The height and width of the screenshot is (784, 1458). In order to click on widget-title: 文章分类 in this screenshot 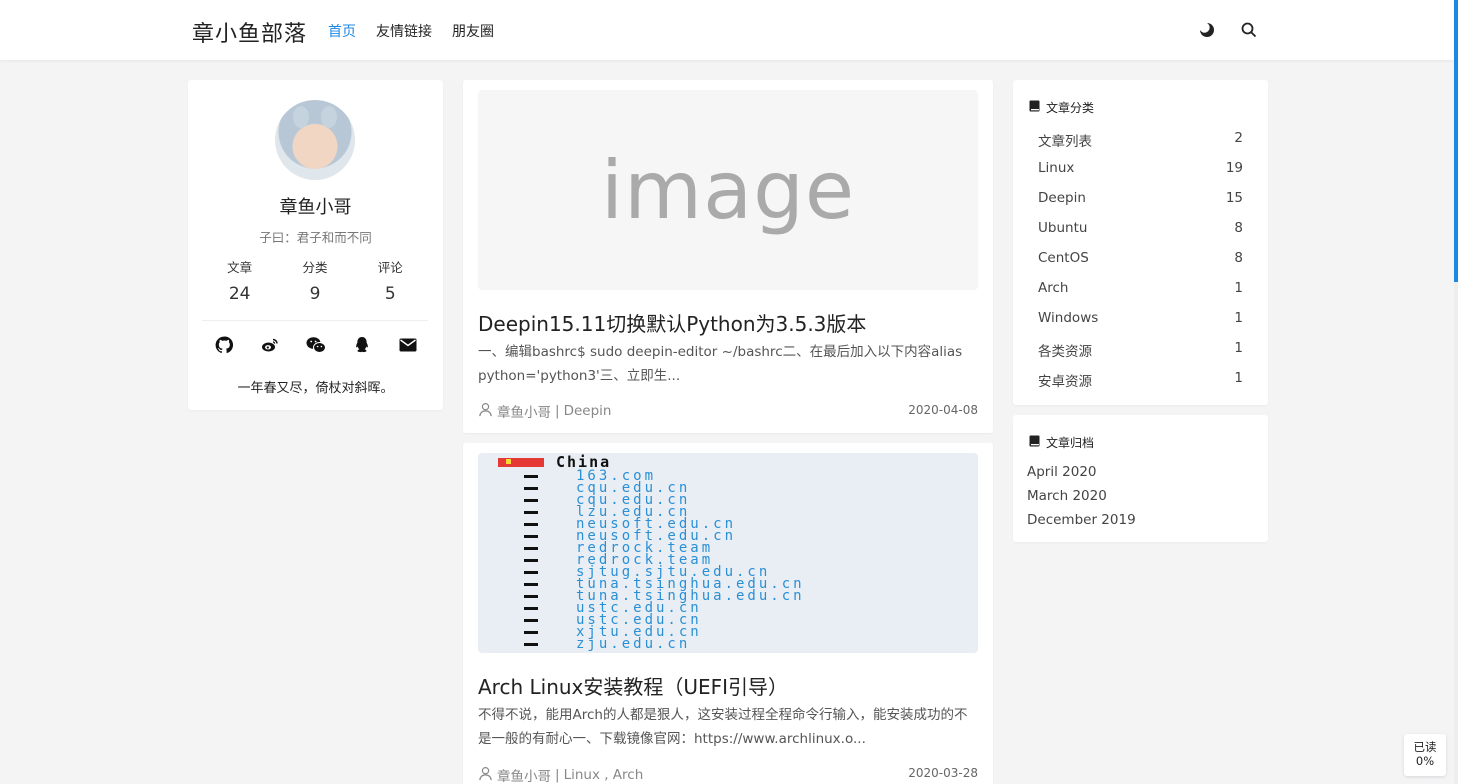, I will do `click(1061, 107)`.